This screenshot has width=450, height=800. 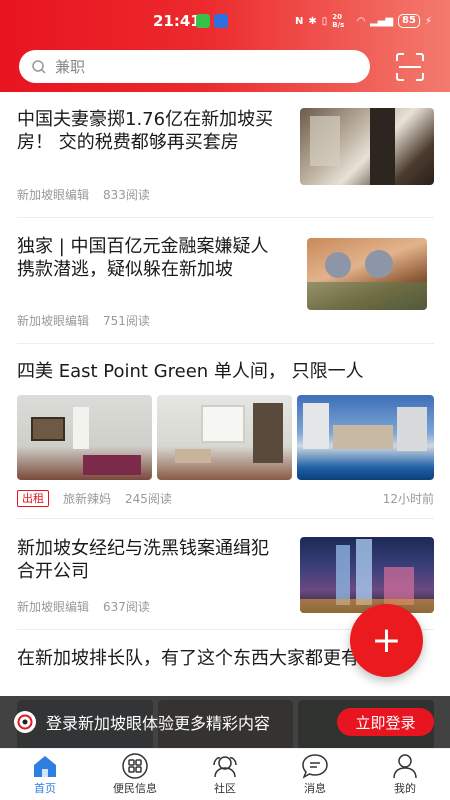 I want to click on article-reads: 751阅读, so click(x=126, y=321).